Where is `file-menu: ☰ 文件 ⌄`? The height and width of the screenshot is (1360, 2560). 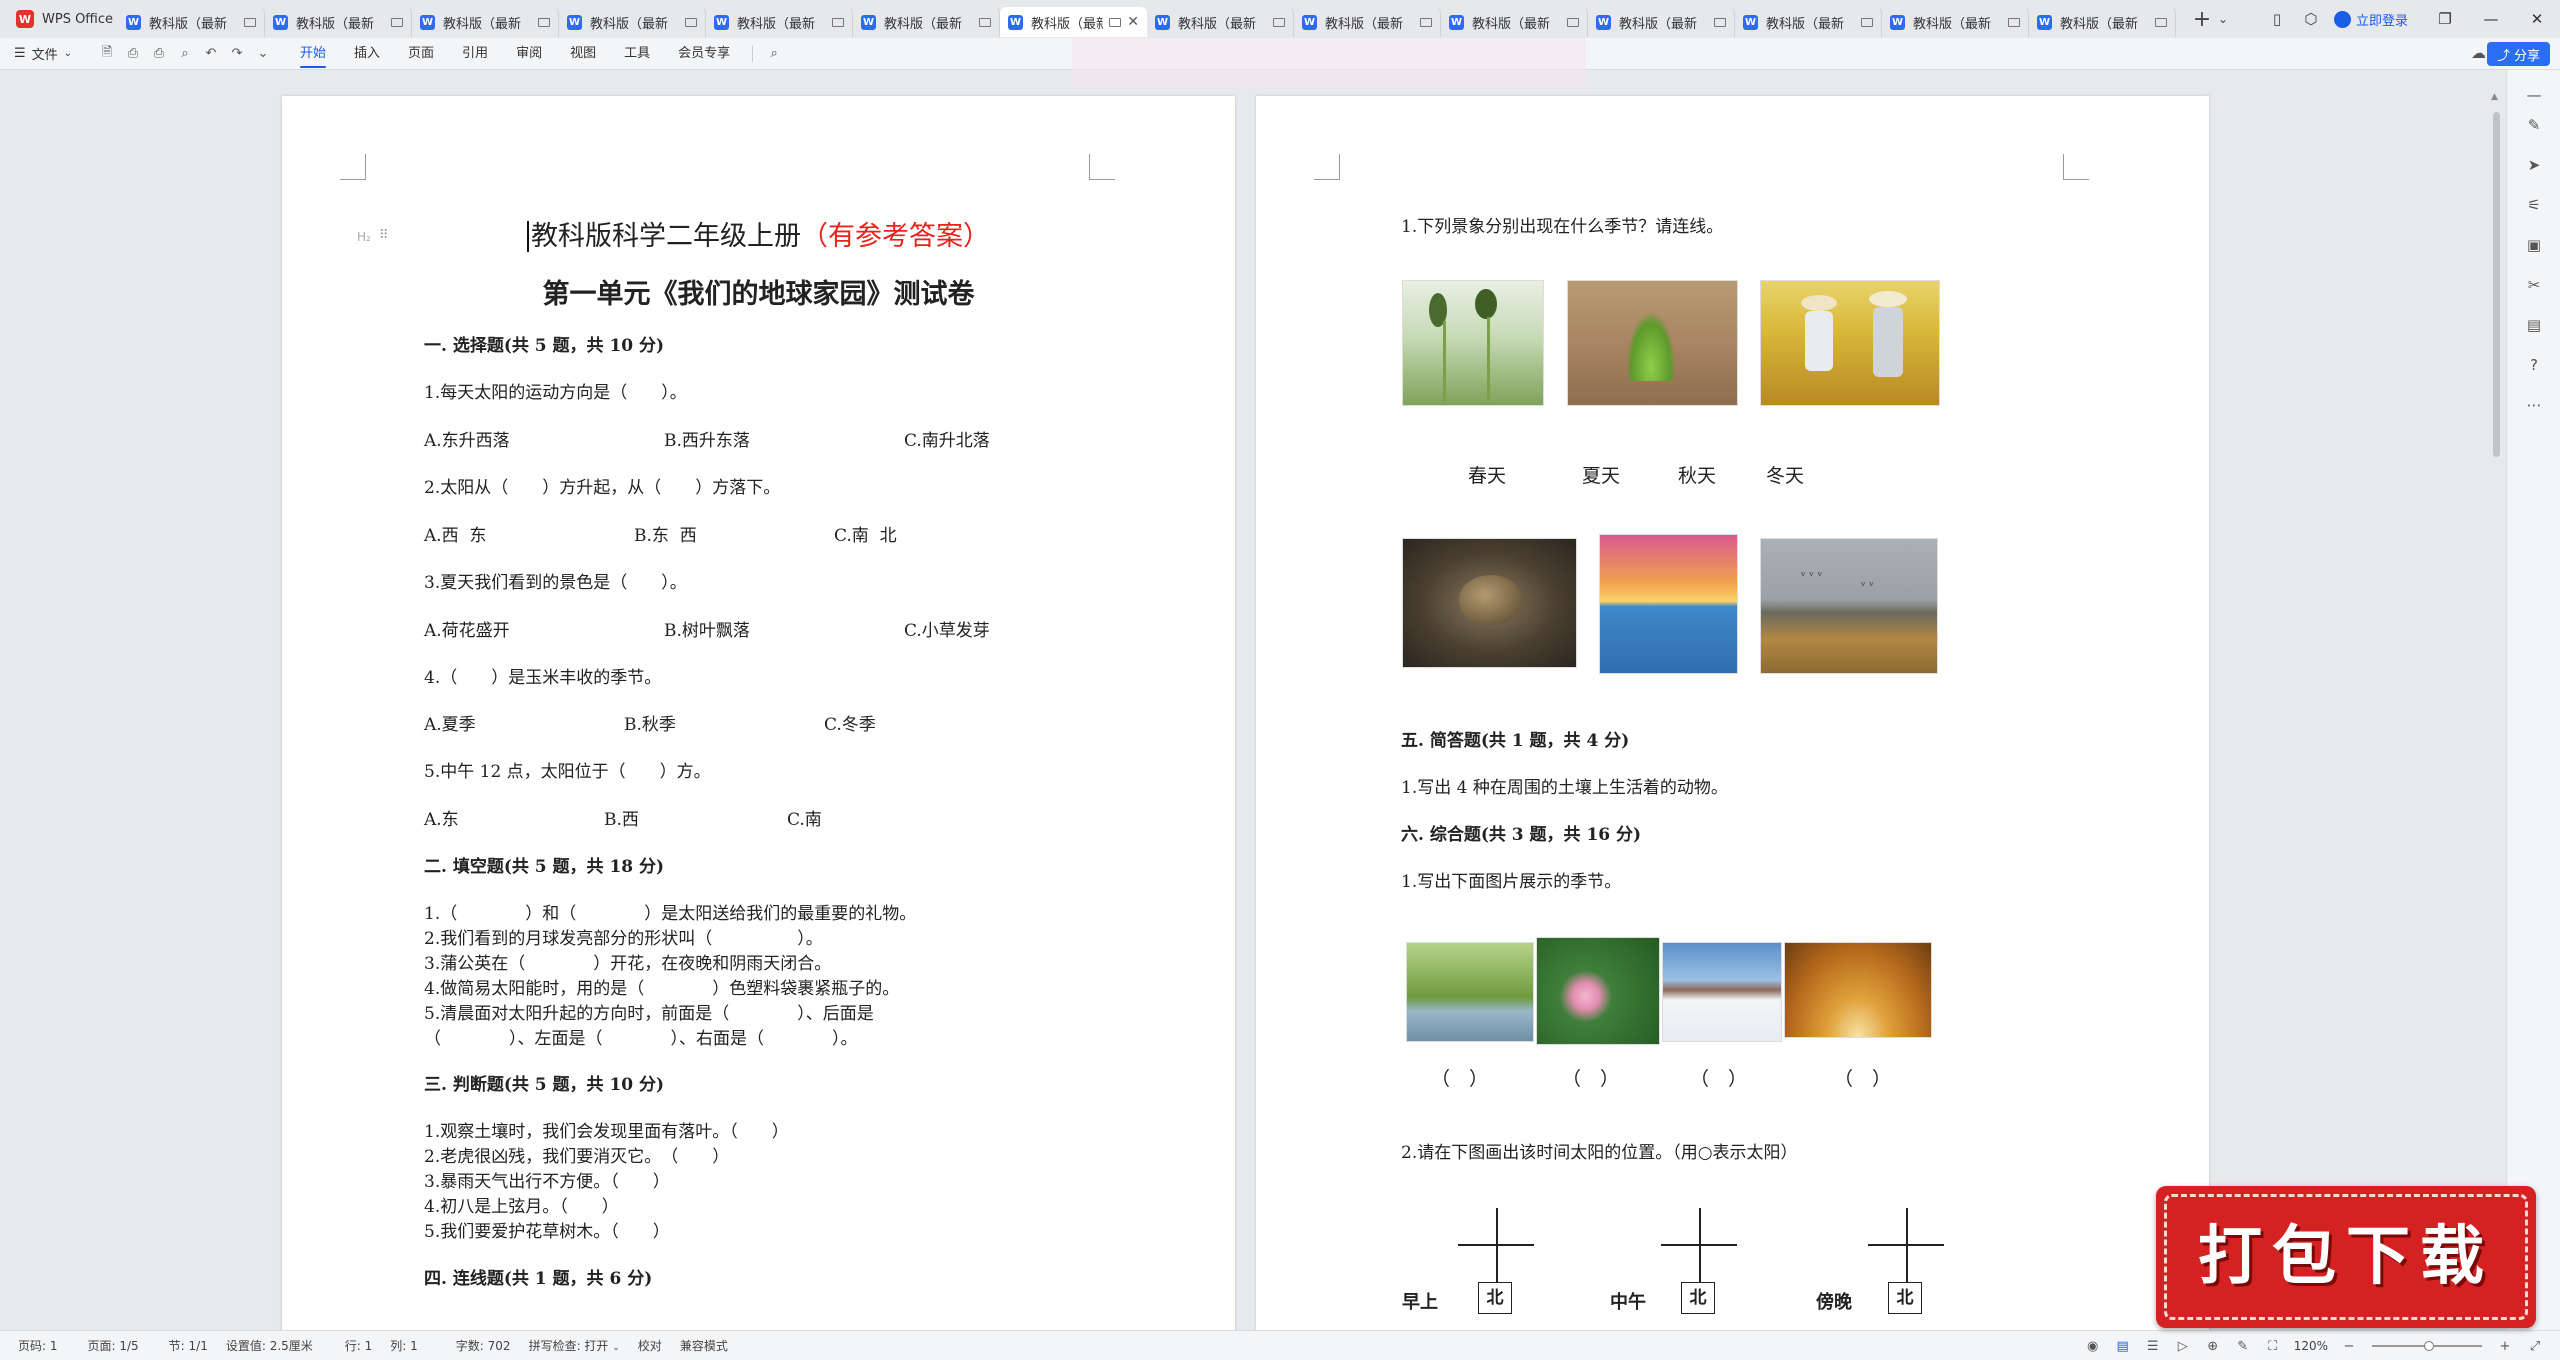 file-menu: ☰ 文件 ⌄ is located at coordinates (54, 53).